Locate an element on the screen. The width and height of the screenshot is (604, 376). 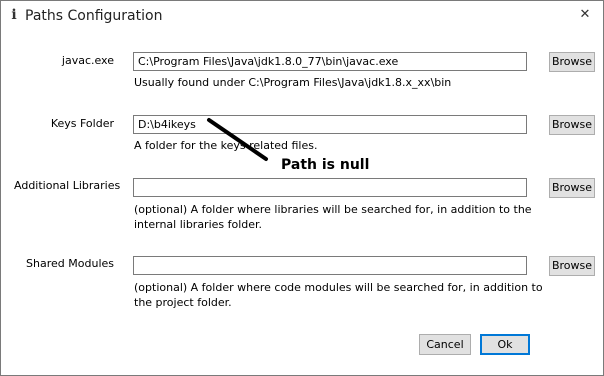
close-icon: ✕ is located at coordinates (585, 15).